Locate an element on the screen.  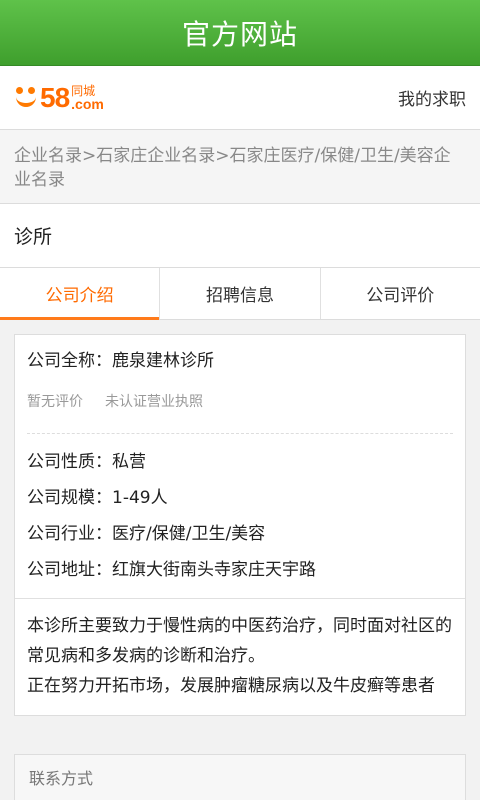
tab-job-listings: 招聘信息 is located at coordinates (240, 293).